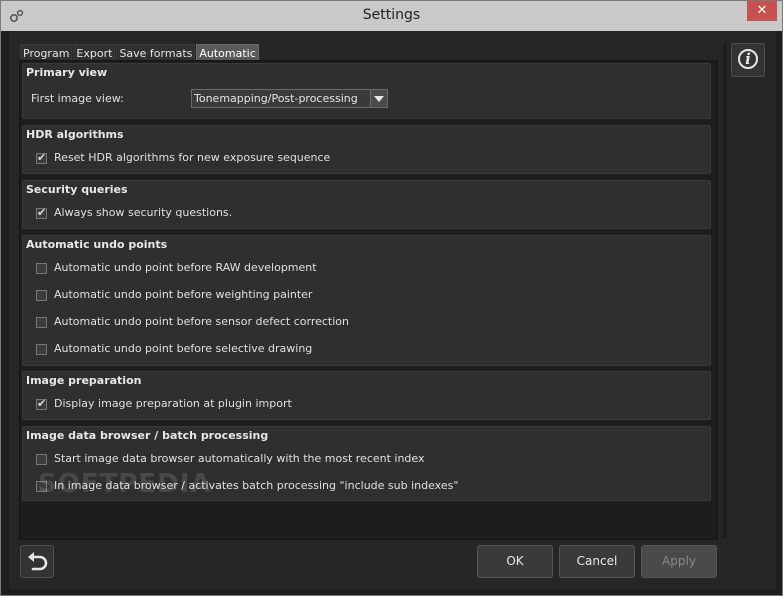 The image size is (783, 596). I want to click on close-button: ✕, so click(762, 11).